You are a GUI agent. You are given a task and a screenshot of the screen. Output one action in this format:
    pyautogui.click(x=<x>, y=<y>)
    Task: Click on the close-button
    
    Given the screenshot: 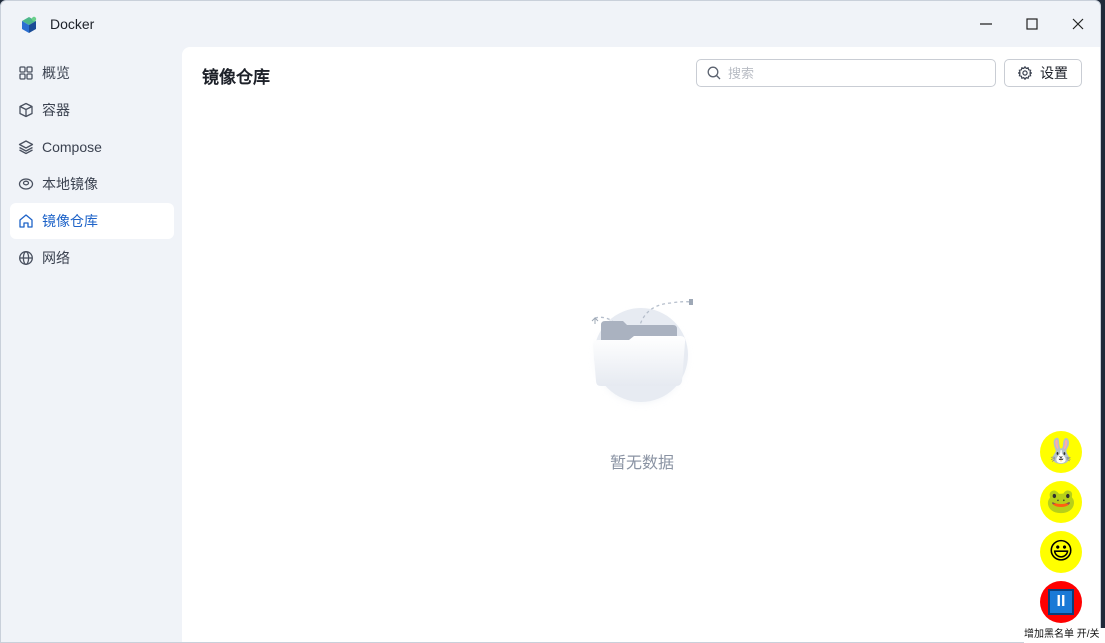 What is the action you would take?
    pyautogui.click(x=1077, y=24)
    